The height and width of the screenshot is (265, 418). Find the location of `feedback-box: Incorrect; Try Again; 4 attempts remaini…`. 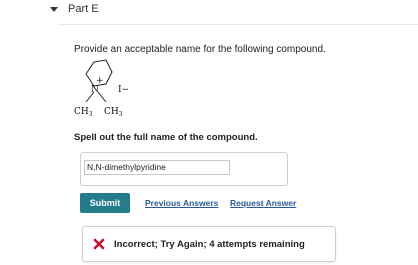

feedback-box: Incorrect; Try Again; 4 attempts remaini… is located at coordinates (209, 244).